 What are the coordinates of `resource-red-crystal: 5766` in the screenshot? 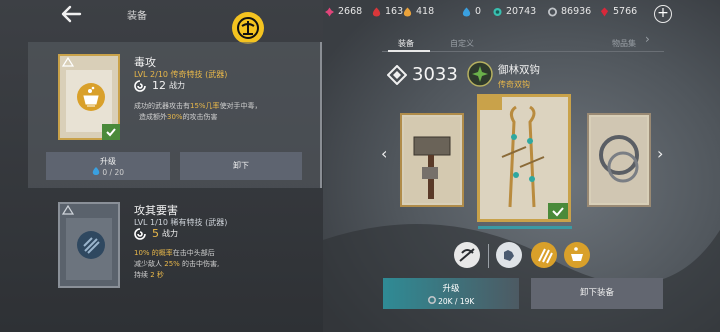 It's located at (618, 11).